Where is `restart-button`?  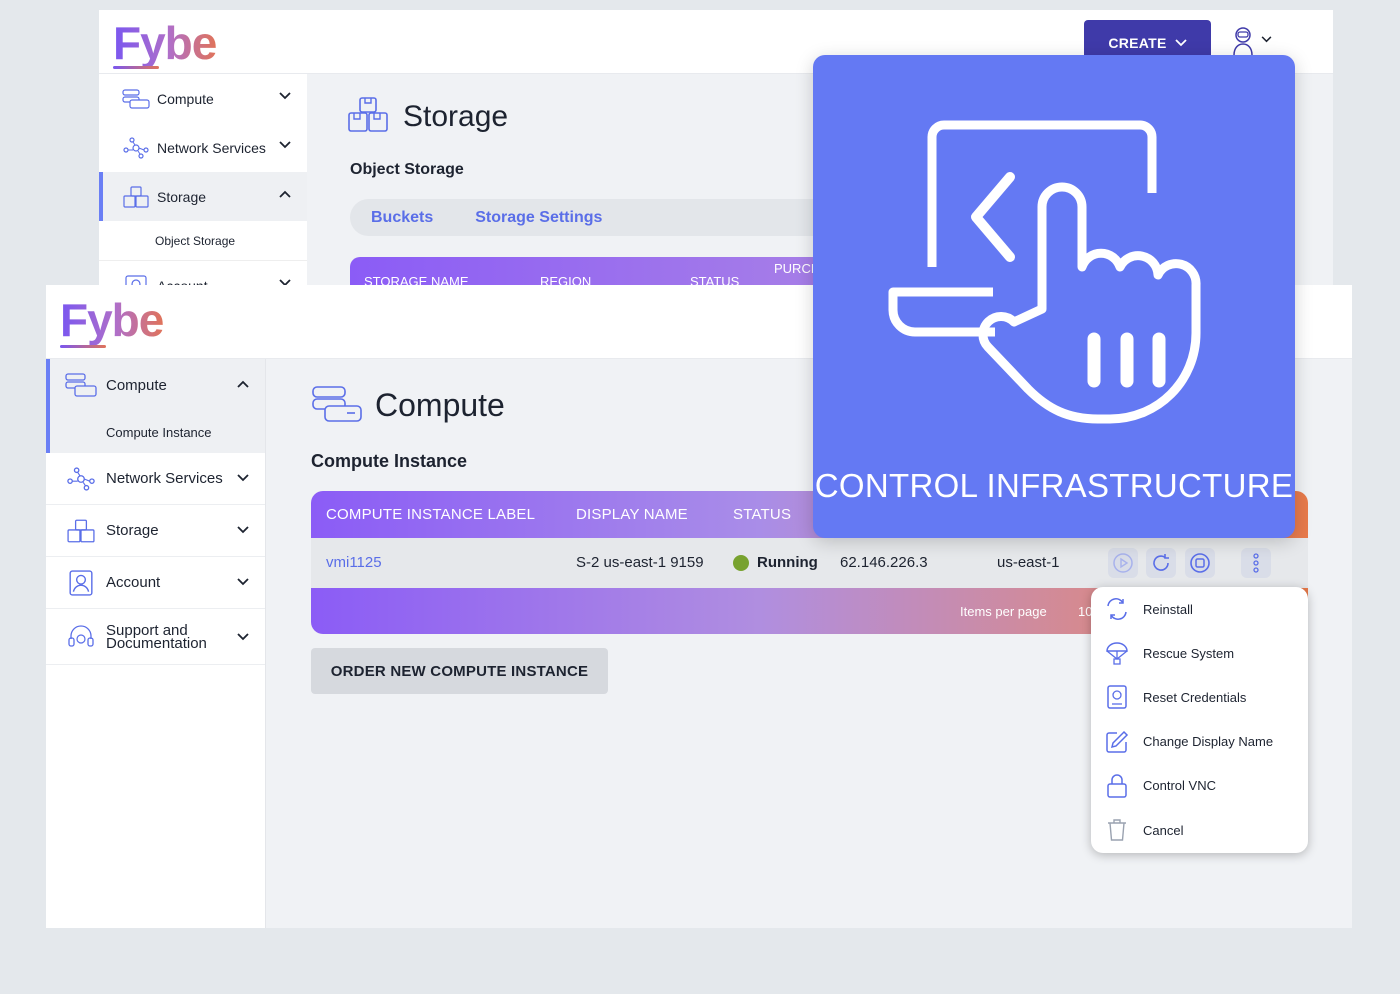
restart-button is located at coordinates (1161, 563).